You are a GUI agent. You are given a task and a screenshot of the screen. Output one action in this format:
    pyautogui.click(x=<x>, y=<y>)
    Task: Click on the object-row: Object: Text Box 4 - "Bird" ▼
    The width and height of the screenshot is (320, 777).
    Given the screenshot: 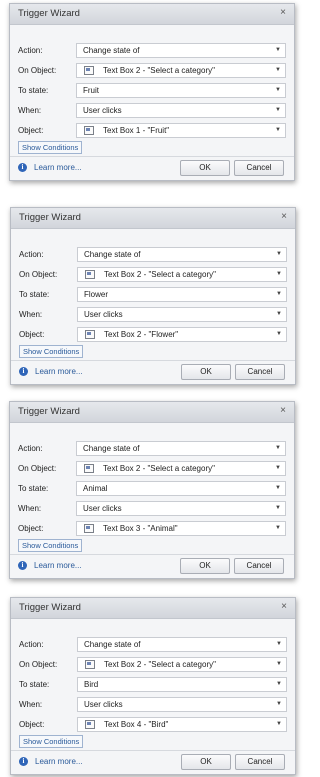 What is the action you would take?
    pyautogui.click(x=153, y=725)
    